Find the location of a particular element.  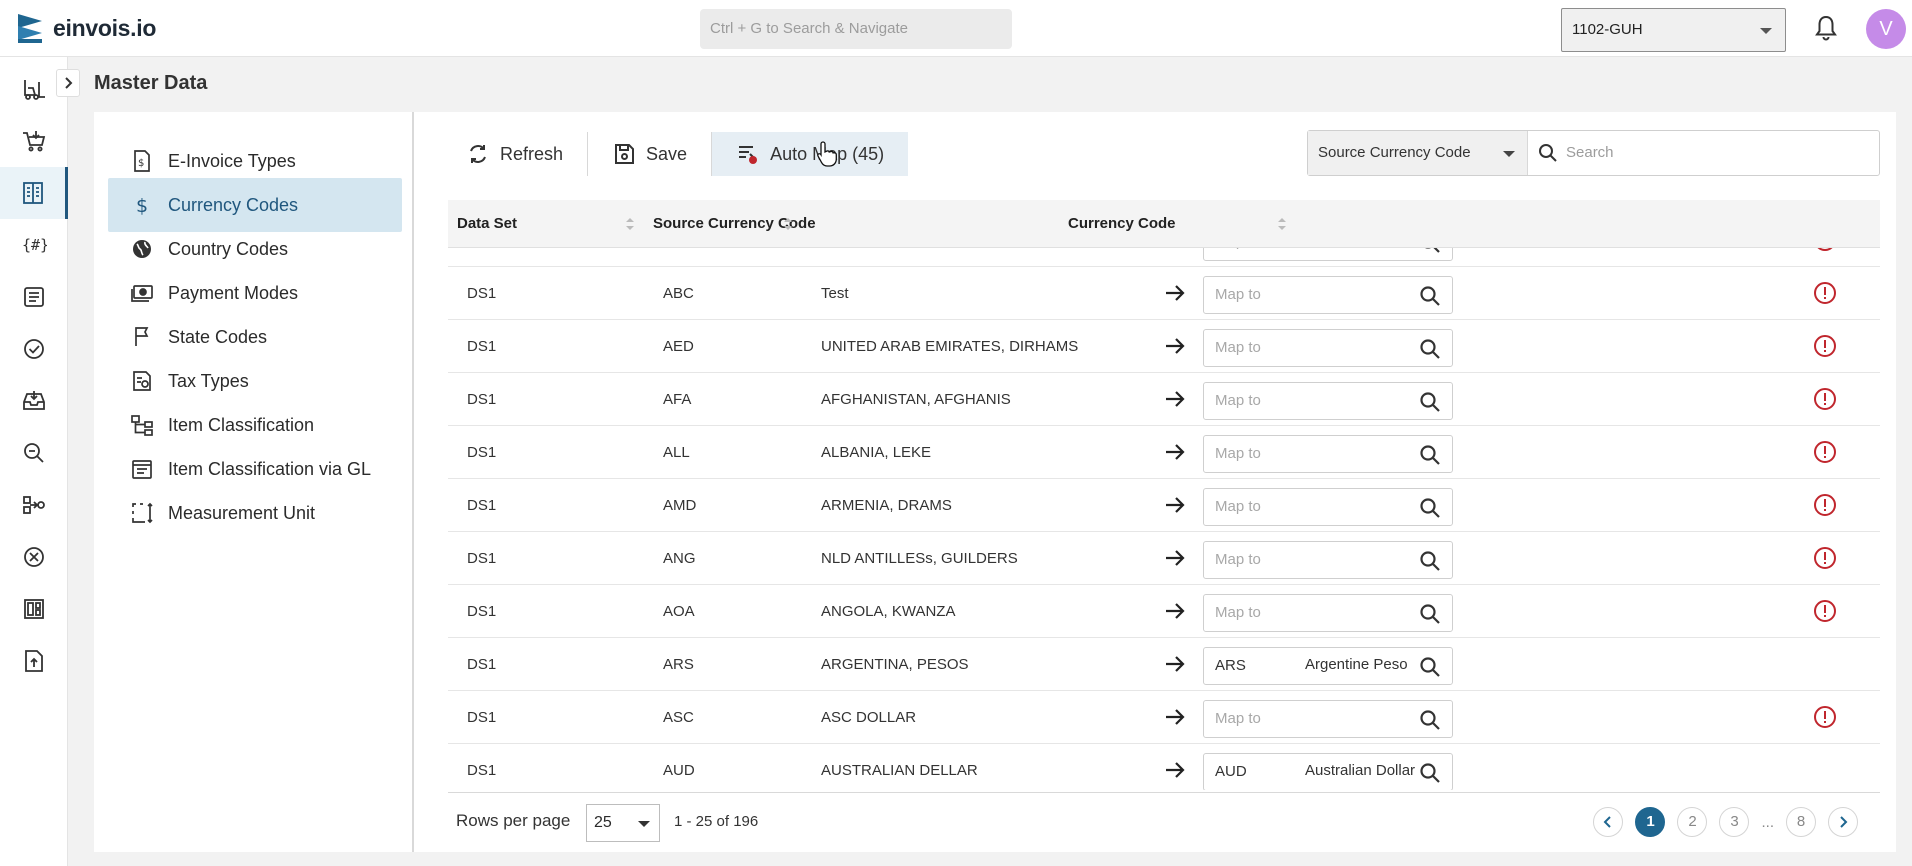

rail-cart-icon is located at coordinates (34, 141).